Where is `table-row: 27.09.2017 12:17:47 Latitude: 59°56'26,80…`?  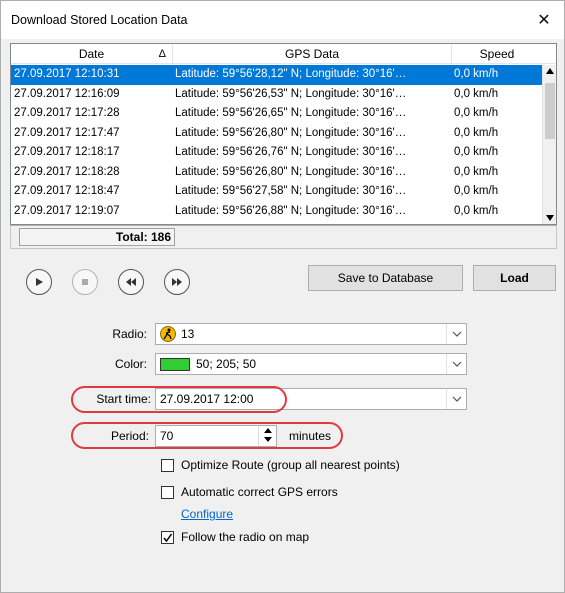
table-row: 27.09.2017 12:17:47 Latitude: 59°56'26,80… is located at coordinates (276, 134).